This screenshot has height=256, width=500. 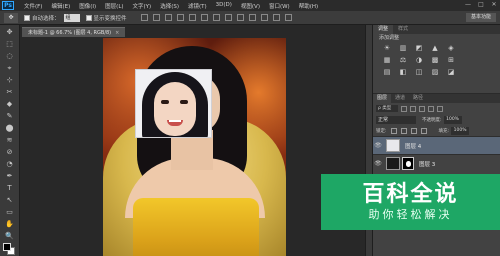 What do you see at coordinates (494, 5) in the screenshot?
I see `close-icon: ✕` at bounding box center [494, 5].